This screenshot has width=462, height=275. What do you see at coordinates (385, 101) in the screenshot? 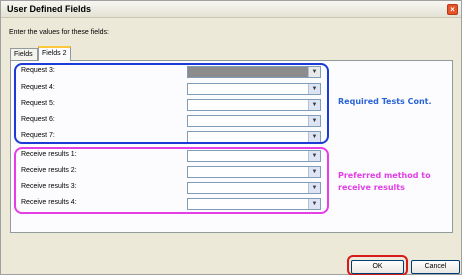
I see `required-tests-annotation: Required Tests Cont.` at bounding box center [385, 101].